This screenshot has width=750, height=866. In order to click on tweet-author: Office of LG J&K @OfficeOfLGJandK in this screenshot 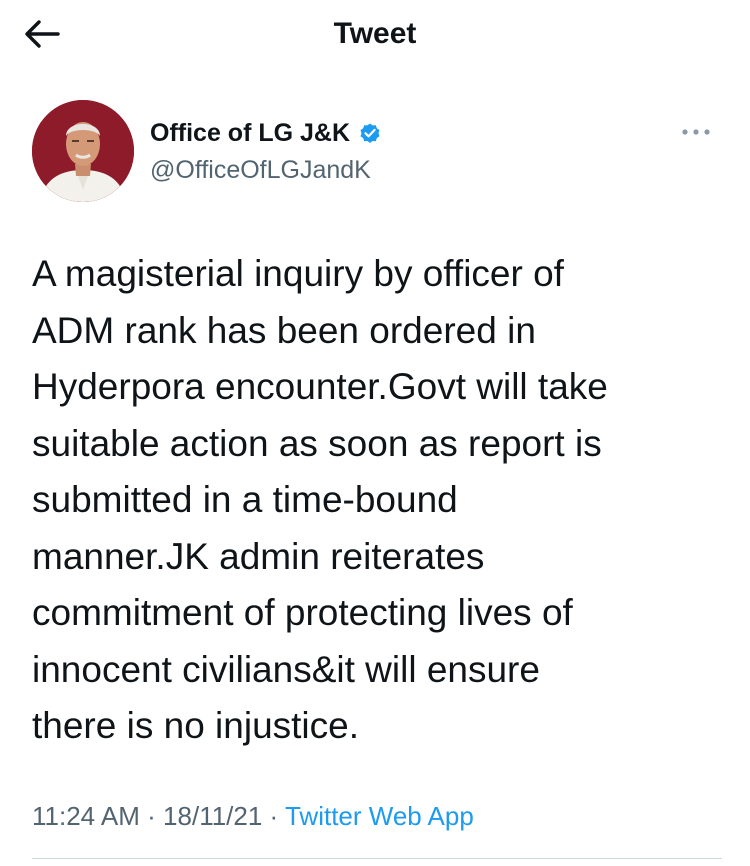, I will do `click(377, 152)`.